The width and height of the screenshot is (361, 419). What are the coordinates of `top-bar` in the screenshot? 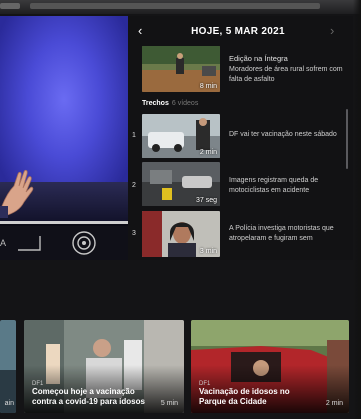 It's located at (180, 7).